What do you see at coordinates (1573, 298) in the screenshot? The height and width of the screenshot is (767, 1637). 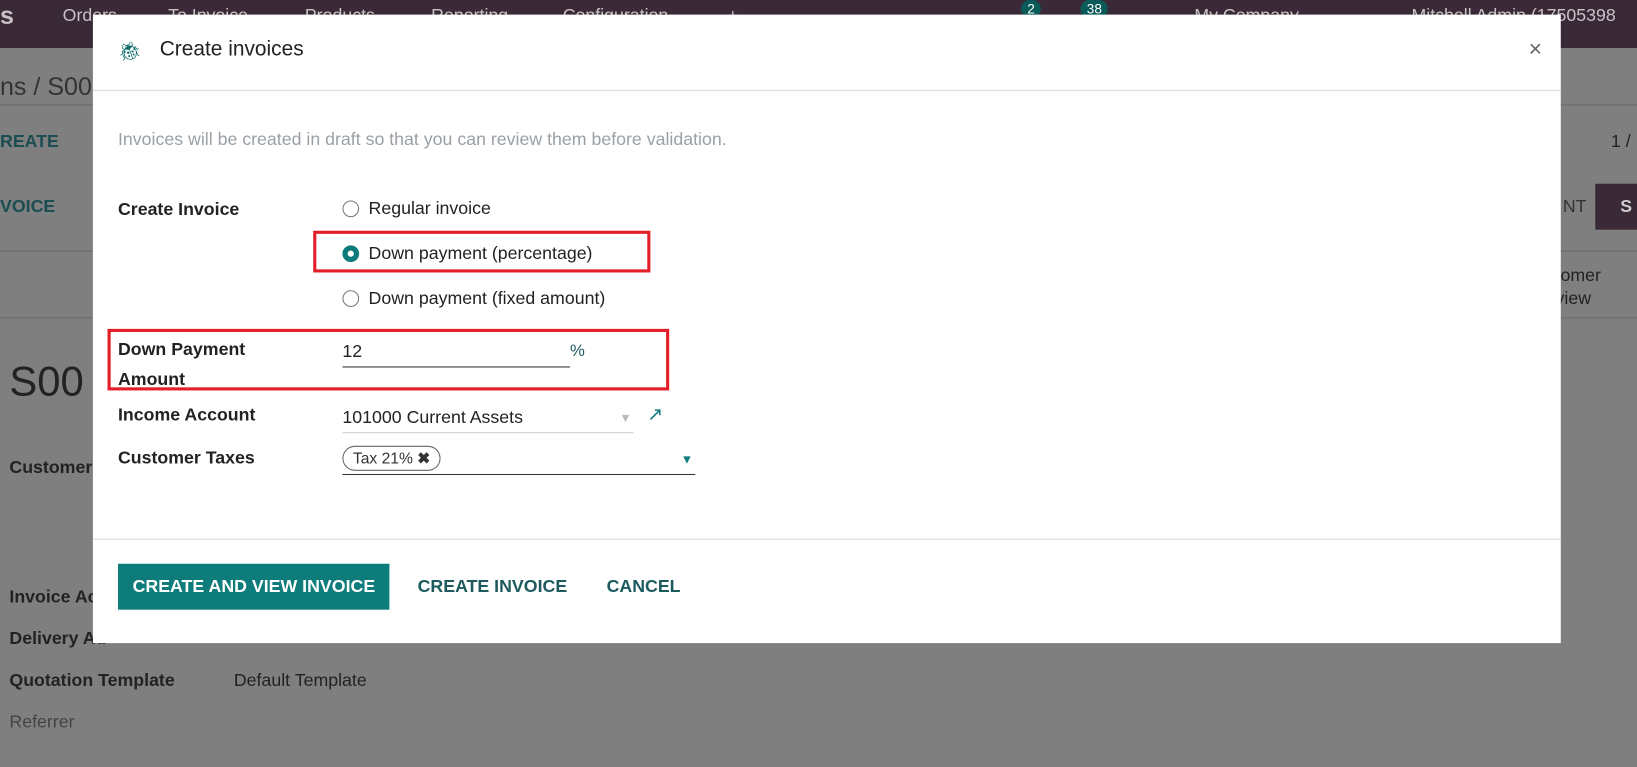 I see `customer-preview-2: view` at bounding box center [1573, 298].